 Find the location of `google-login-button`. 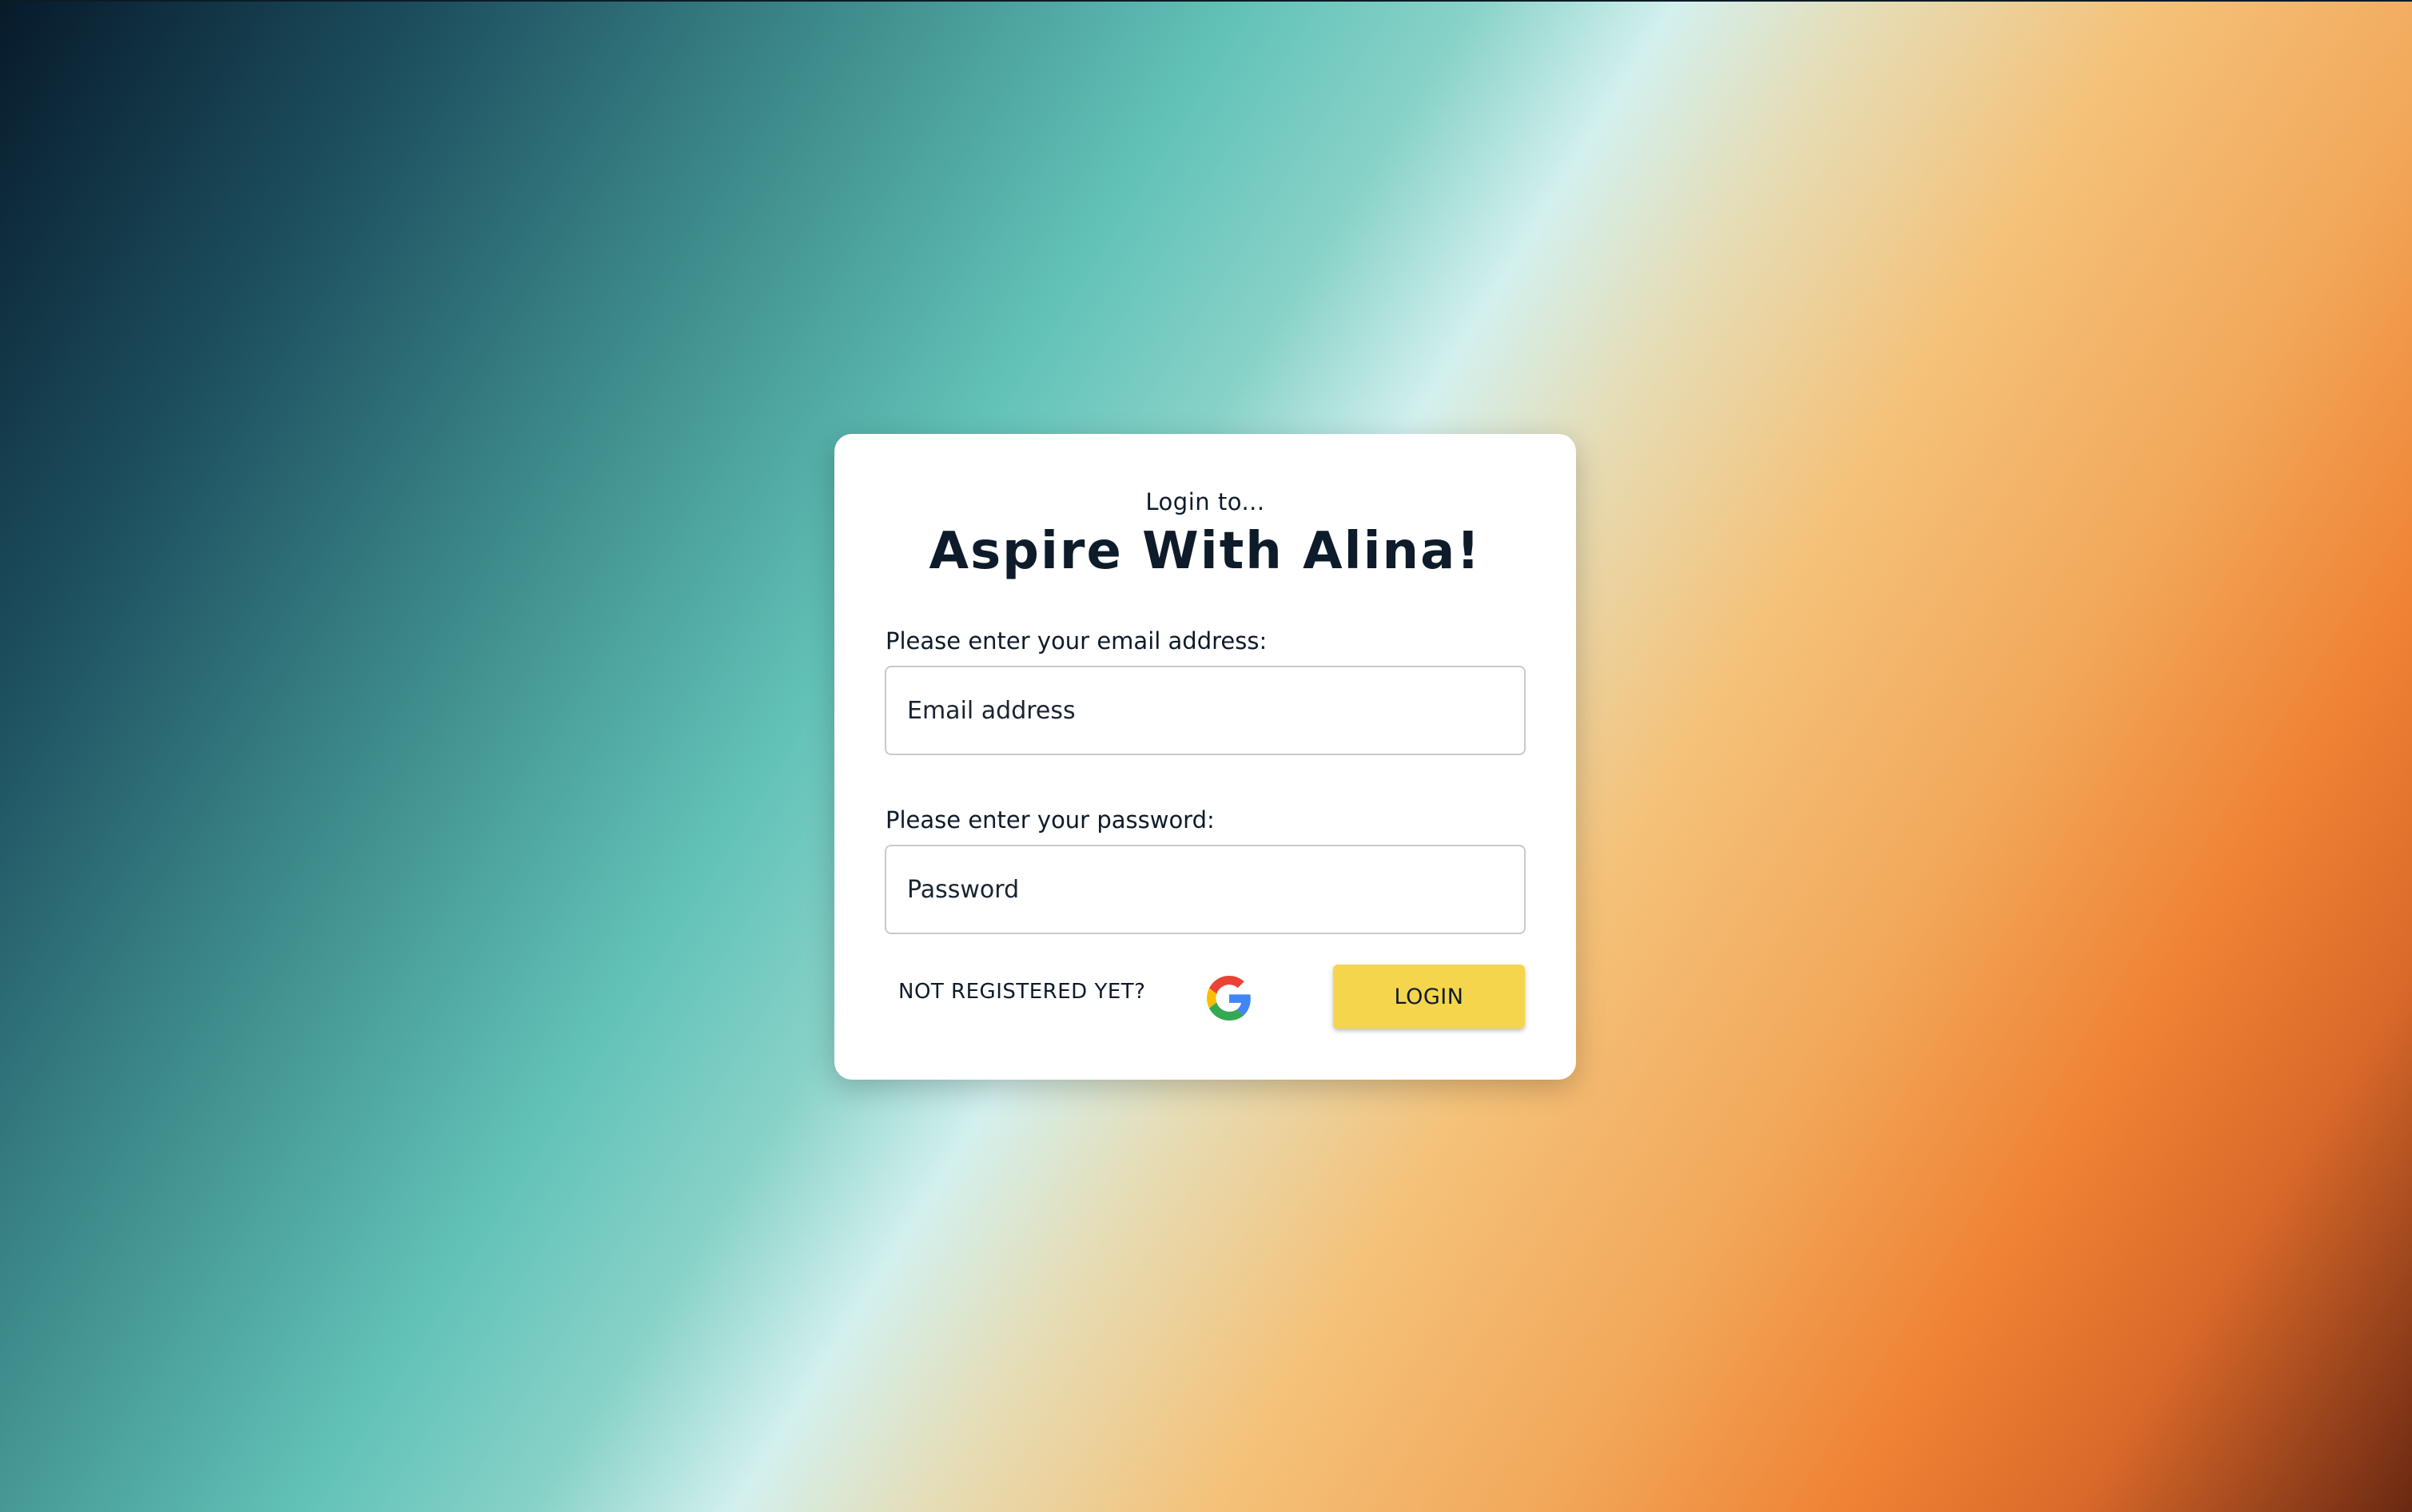

google-login-button is located at coordinates (1229, 998).